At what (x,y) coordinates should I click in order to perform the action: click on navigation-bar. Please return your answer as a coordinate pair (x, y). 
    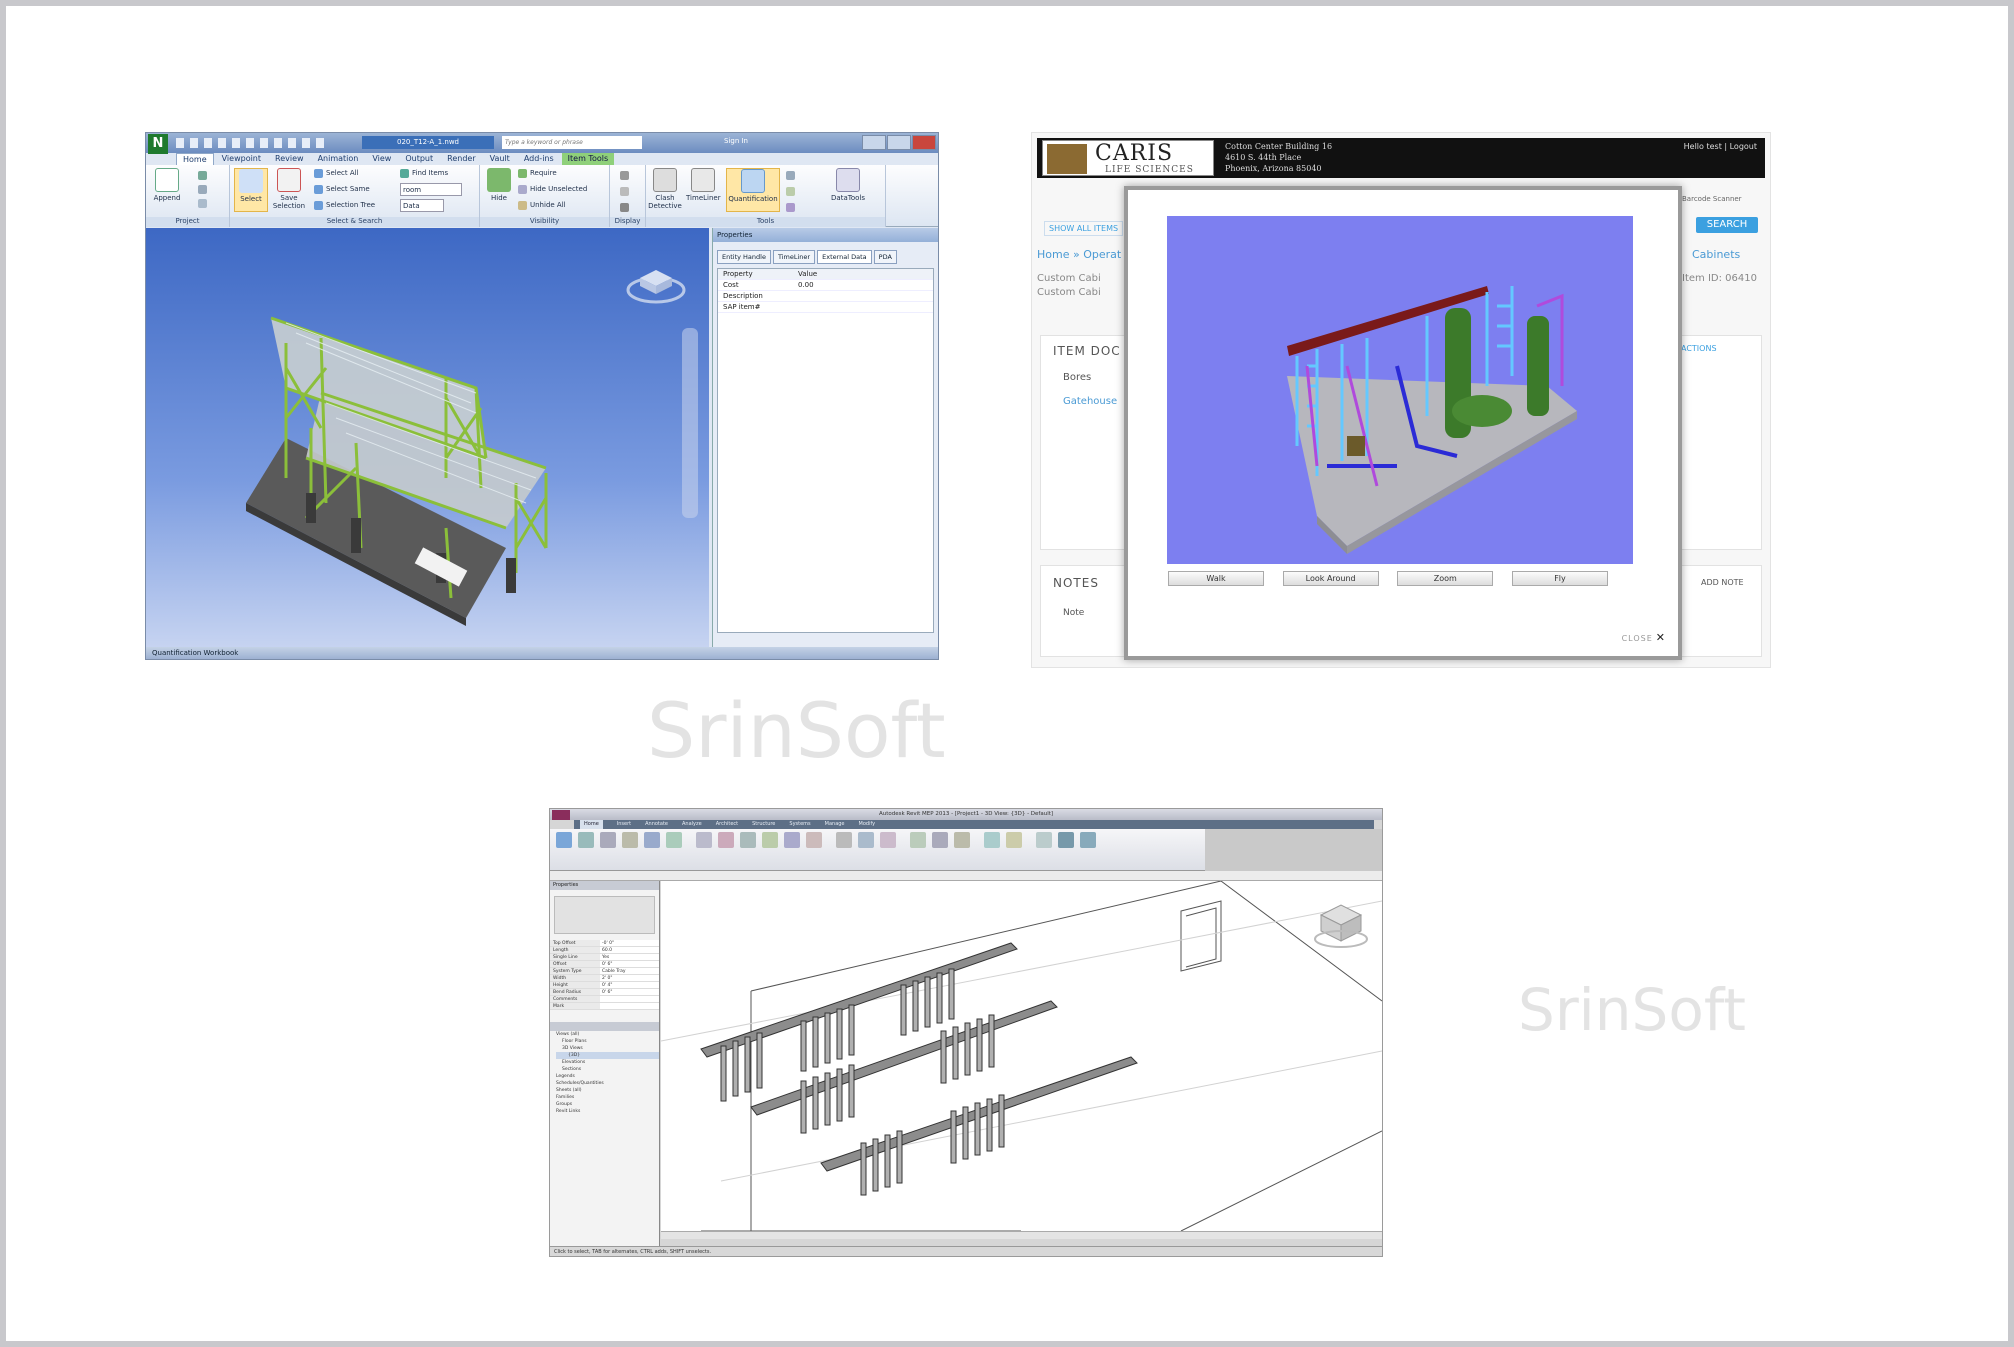
    Looking at the image, I should click on (690, 423).